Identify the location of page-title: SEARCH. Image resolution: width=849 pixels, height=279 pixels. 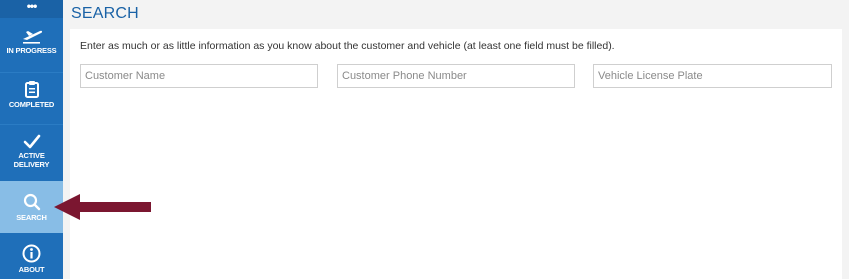
(105, 13).